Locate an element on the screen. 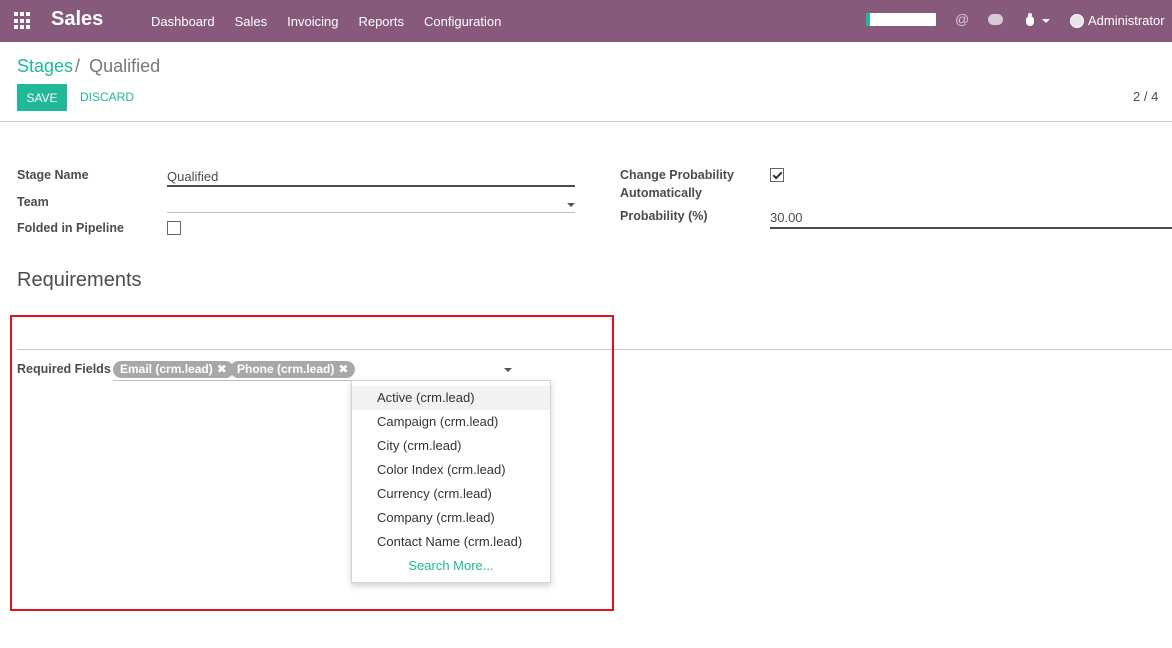 This screenshot has width=1172, height=648. change-probability-label-2: Automatically is located at coordinates (661, 193).